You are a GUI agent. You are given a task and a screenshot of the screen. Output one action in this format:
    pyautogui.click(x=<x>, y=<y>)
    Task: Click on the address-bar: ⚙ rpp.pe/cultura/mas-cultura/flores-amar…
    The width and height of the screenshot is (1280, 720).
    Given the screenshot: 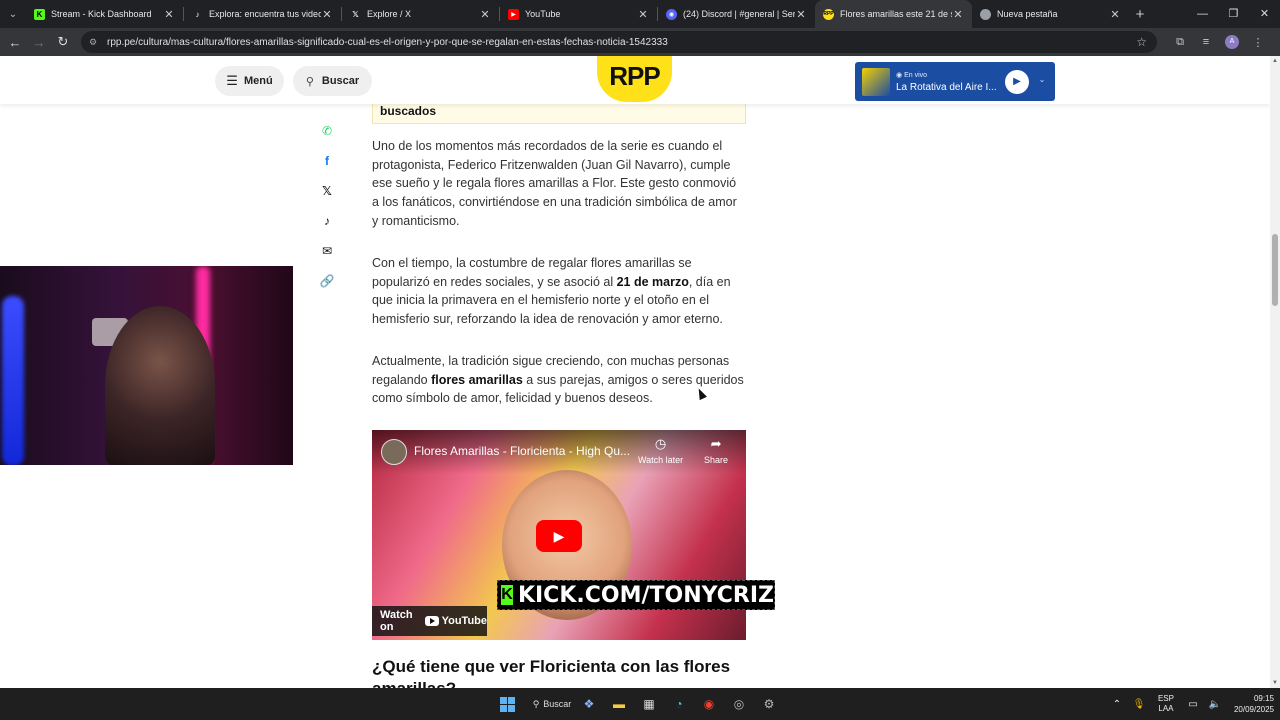 What is the action you would take?
    pyautogui.click(x=619, y=42)
    